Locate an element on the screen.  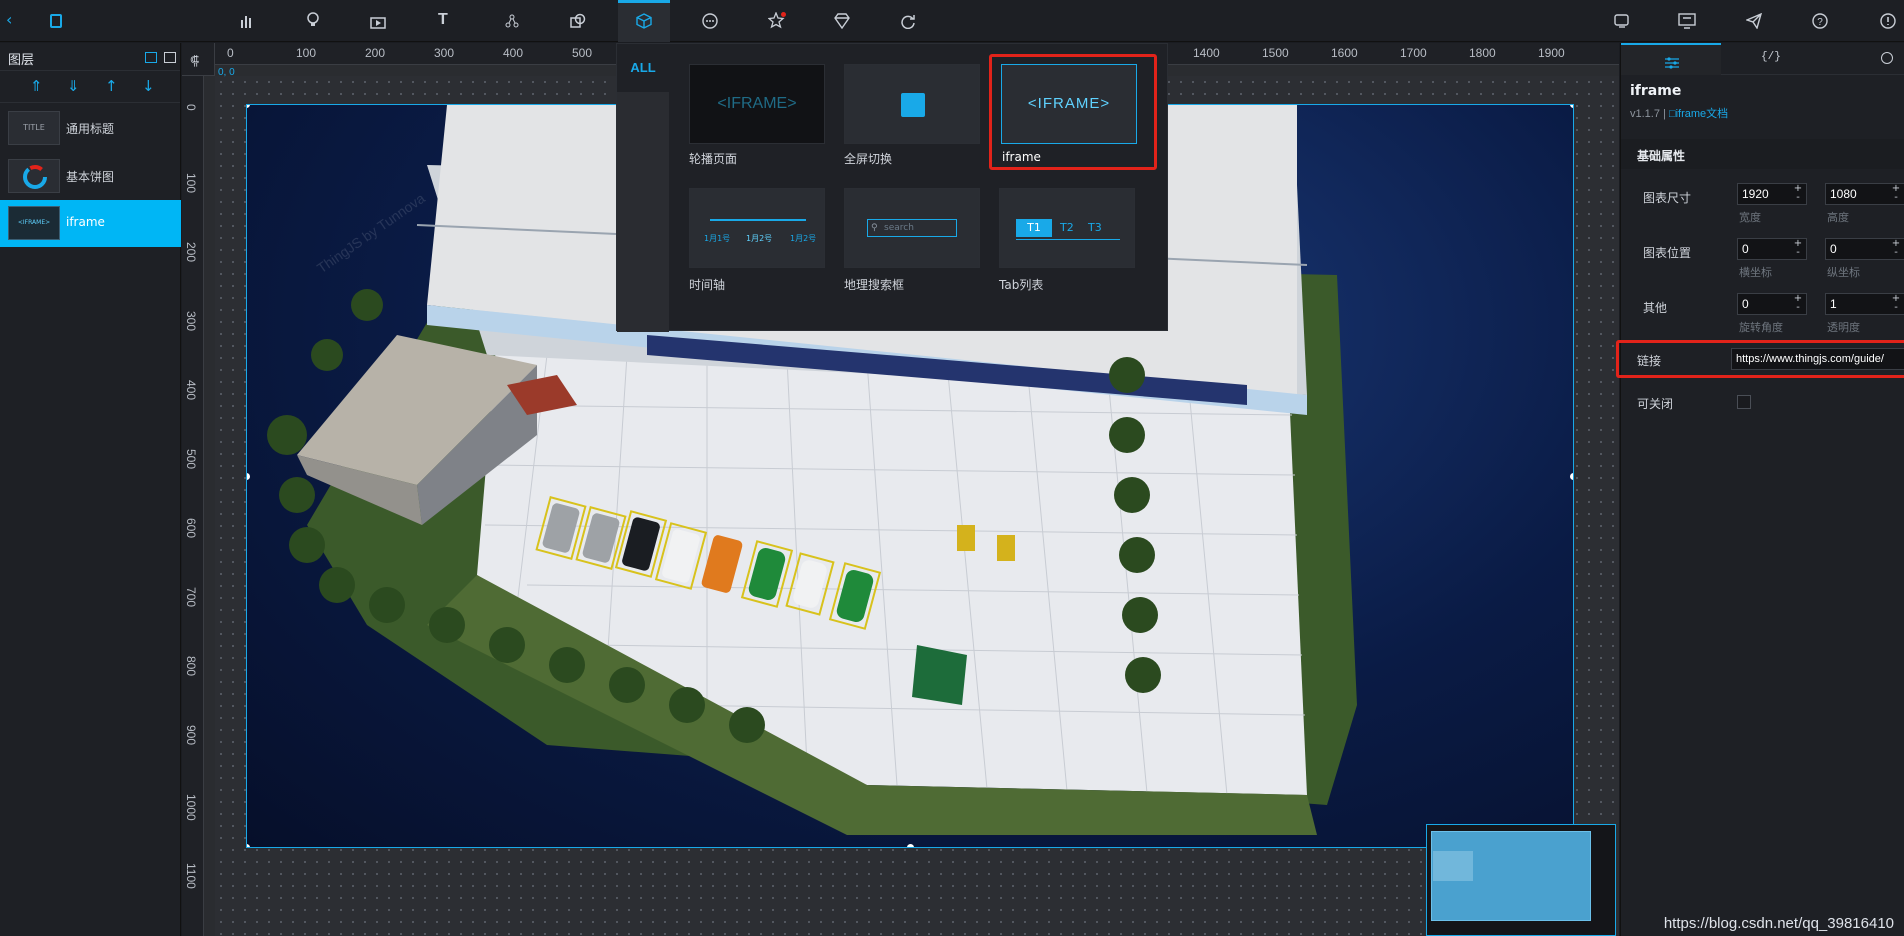
info-icon is located at coordinates (1888, 21).